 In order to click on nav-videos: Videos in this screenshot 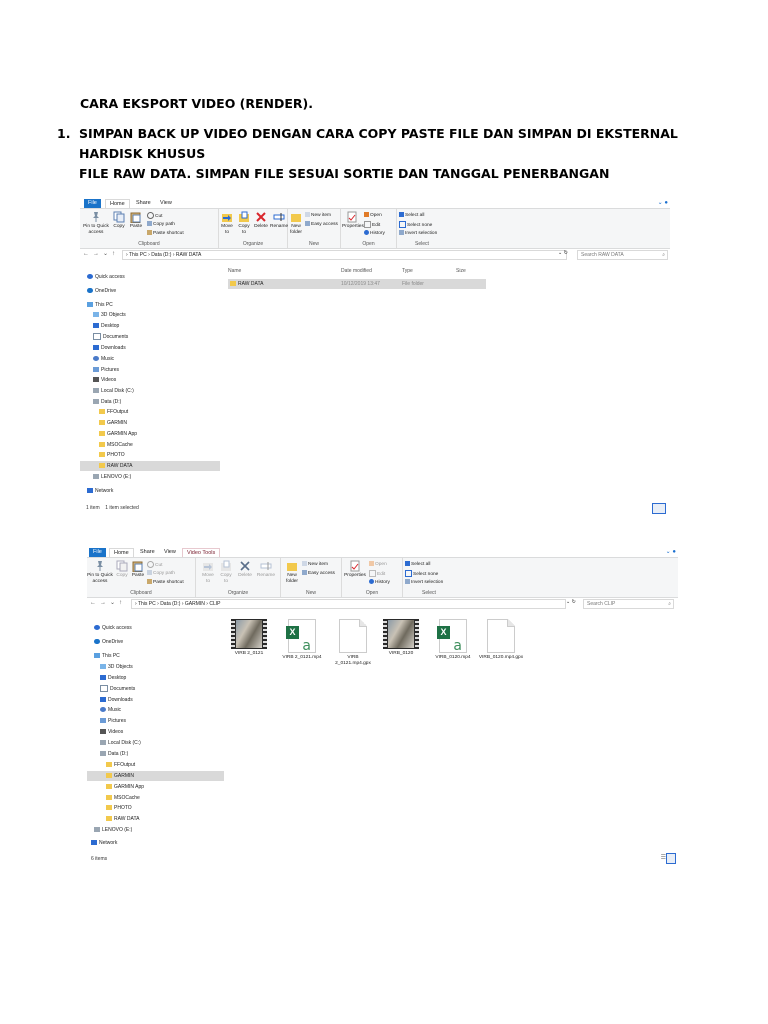, I will do `click(111, 732)`.